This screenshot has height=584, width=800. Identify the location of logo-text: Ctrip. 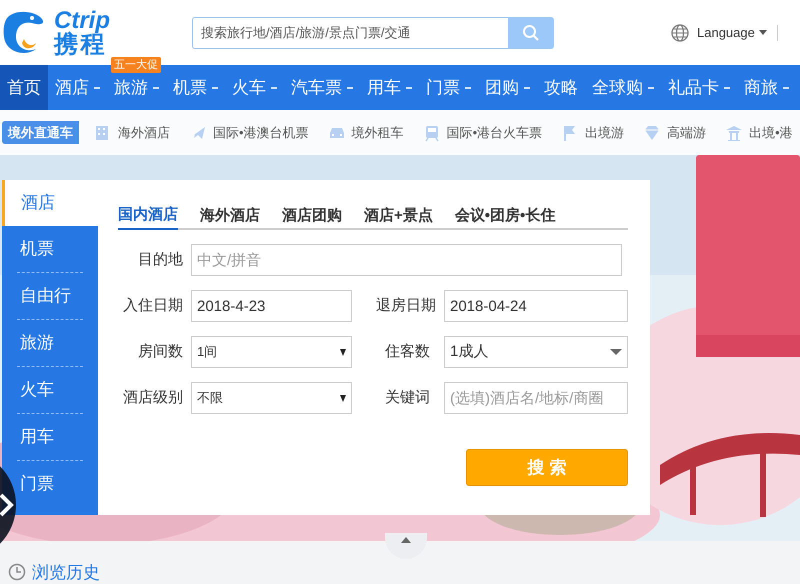
(82, 20).